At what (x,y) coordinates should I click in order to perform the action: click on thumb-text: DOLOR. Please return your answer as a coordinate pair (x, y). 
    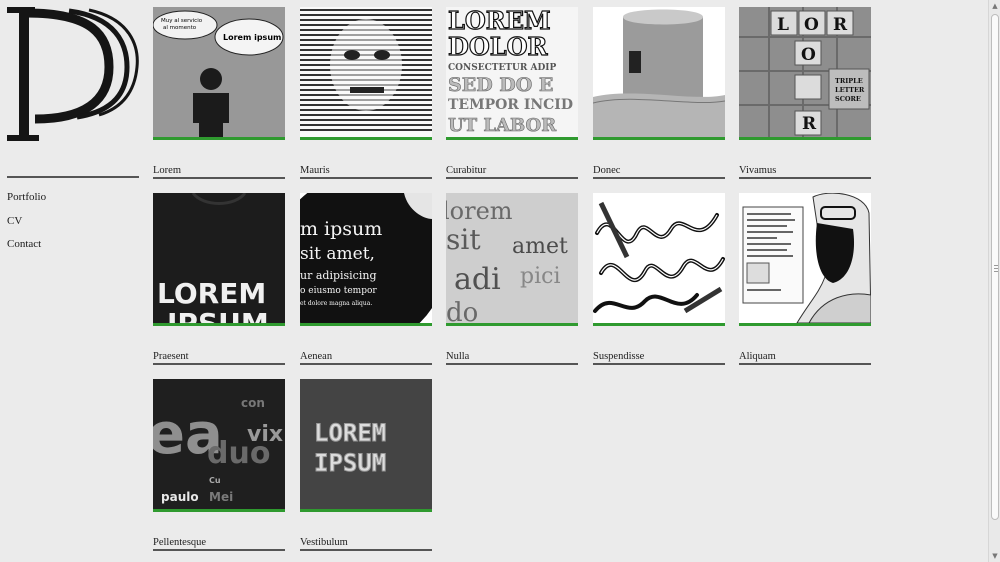
    Looking at the image, I should click on (498, 46).